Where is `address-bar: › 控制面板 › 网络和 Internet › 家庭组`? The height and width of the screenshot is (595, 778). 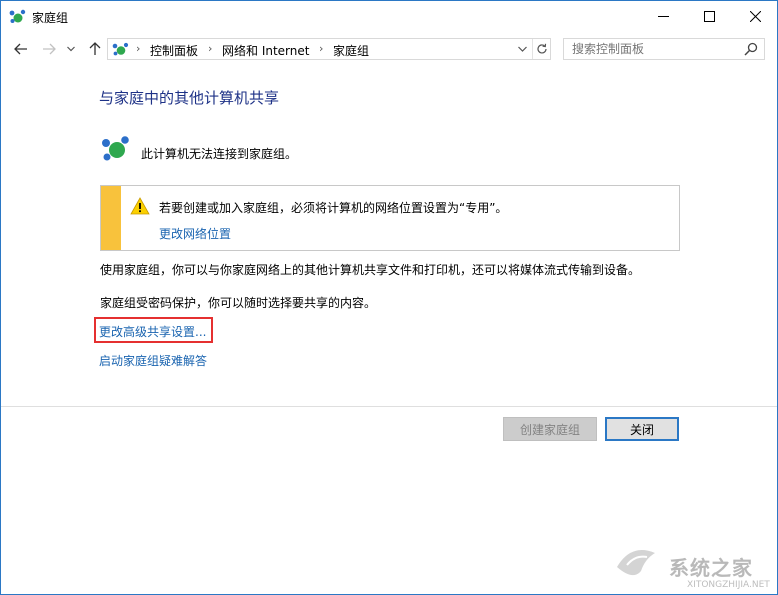 address-bar: › 控制面板 › 网络和 Internet › 家庭组 is located at coordinates (329, 49).